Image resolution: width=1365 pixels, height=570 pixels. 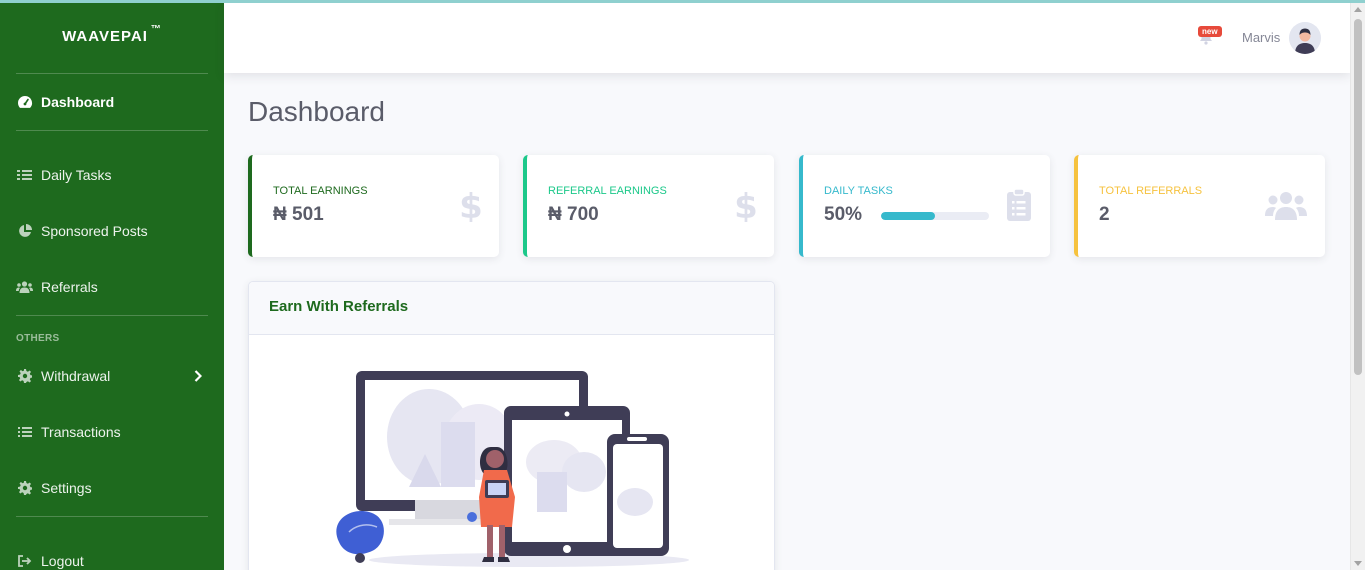 I want to click on logout-icon, so click(x=24, y=561).